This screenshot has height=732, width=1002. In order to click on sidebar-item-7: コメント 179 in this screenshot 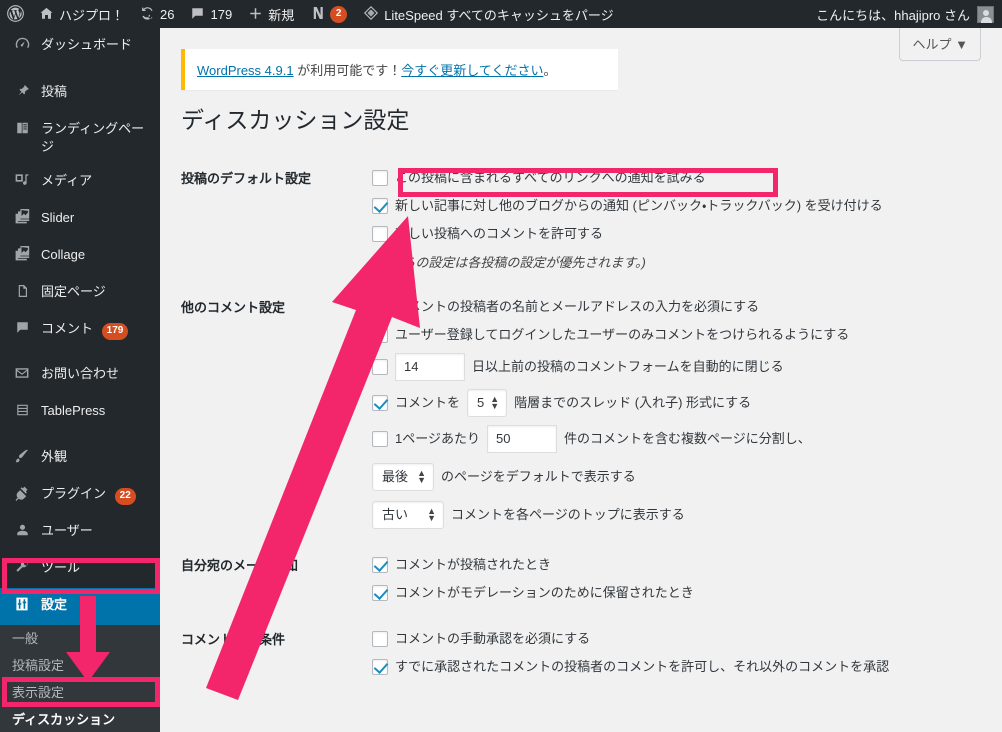, I will do `click(80, 330)`.